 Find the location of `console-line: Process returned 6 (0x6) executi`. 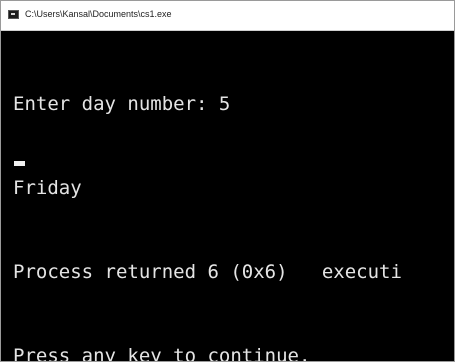

console-line: Process returned 6 (0x6) executi is located at coordinates (207, 272).